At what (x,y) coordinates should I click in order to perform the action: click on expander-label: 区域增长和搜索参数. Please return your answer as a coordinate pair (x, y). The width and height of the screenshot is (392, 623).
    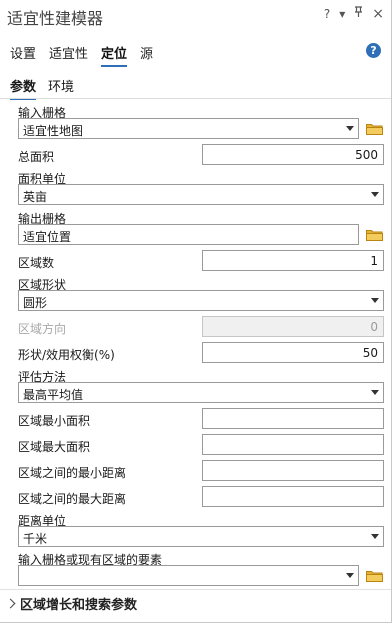
    Looking at the image, I should click on (79, 605).